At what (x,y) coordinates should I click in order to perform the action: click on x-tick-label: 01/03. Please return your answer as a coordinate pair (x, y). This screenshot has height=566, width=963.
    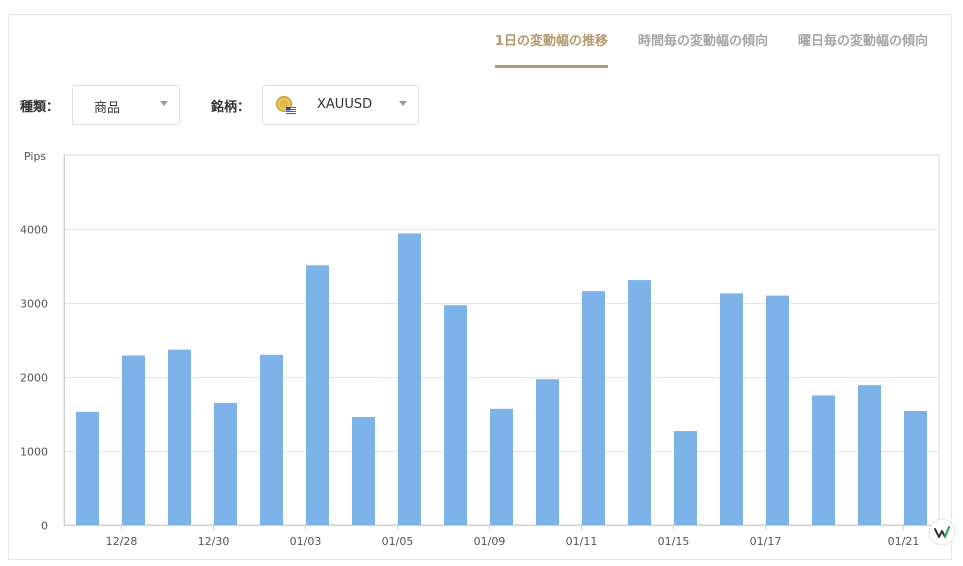
    Looking at the image, I should click on (306, 541).